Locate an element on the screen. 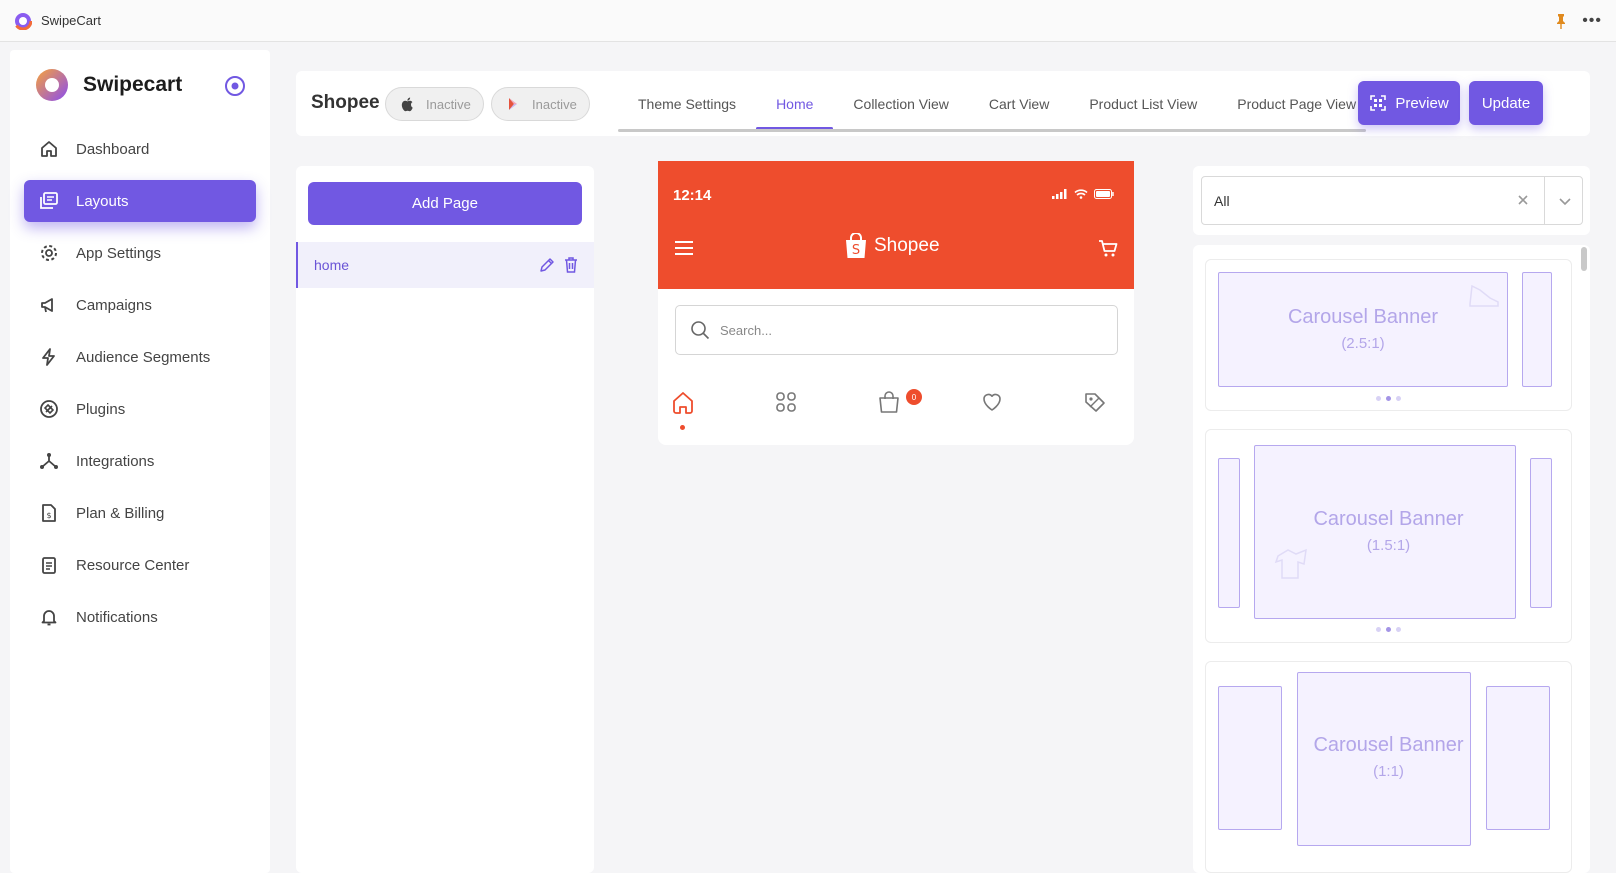  block-carousel-banner-2-5: Carousel Banner (2.5:1) is located at coordinates (1388, 335).